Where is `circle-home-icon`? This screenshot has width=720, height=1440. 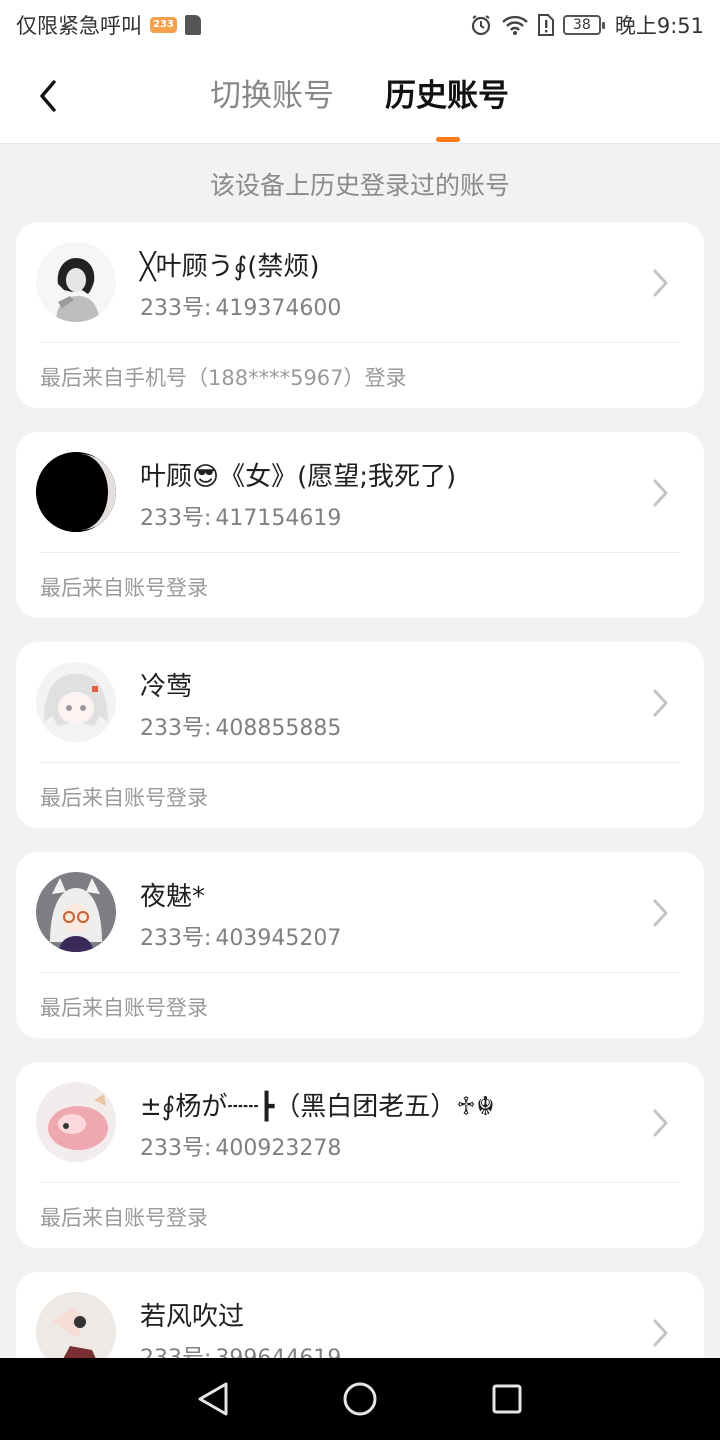
circle-home-icon is located at coordinates (360, 1399).